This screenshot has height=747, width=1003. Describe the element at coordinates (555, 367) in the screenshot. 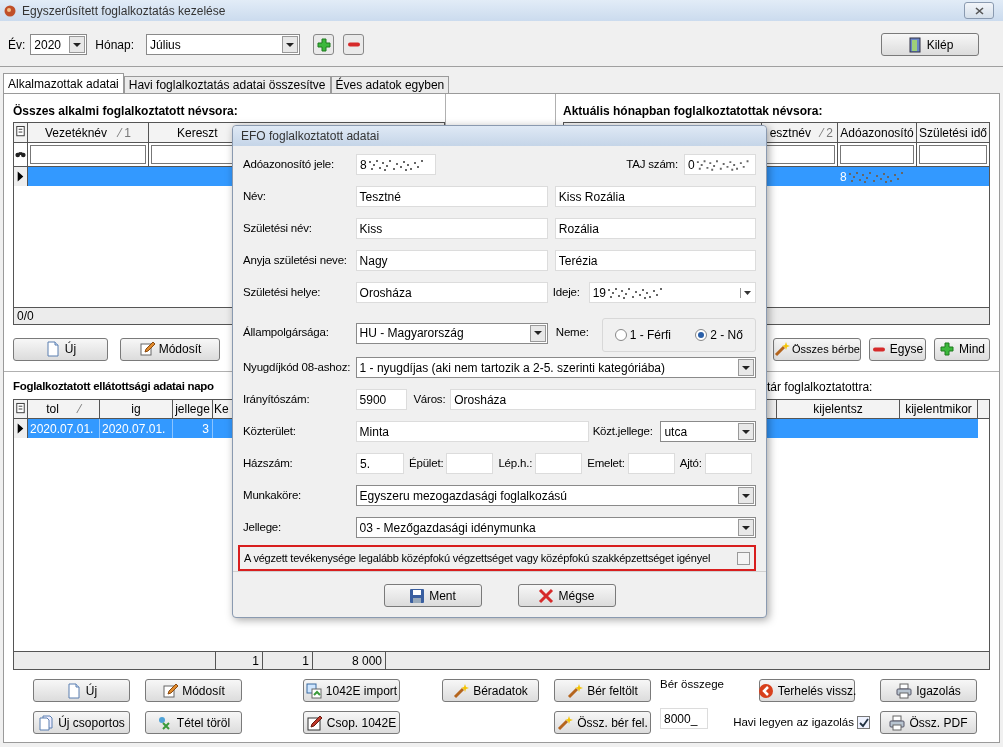

I see `dropdown: 1 - nyugdíjas (aki nem tartozik a 2-5. szerinti kategóriába)` at that location.